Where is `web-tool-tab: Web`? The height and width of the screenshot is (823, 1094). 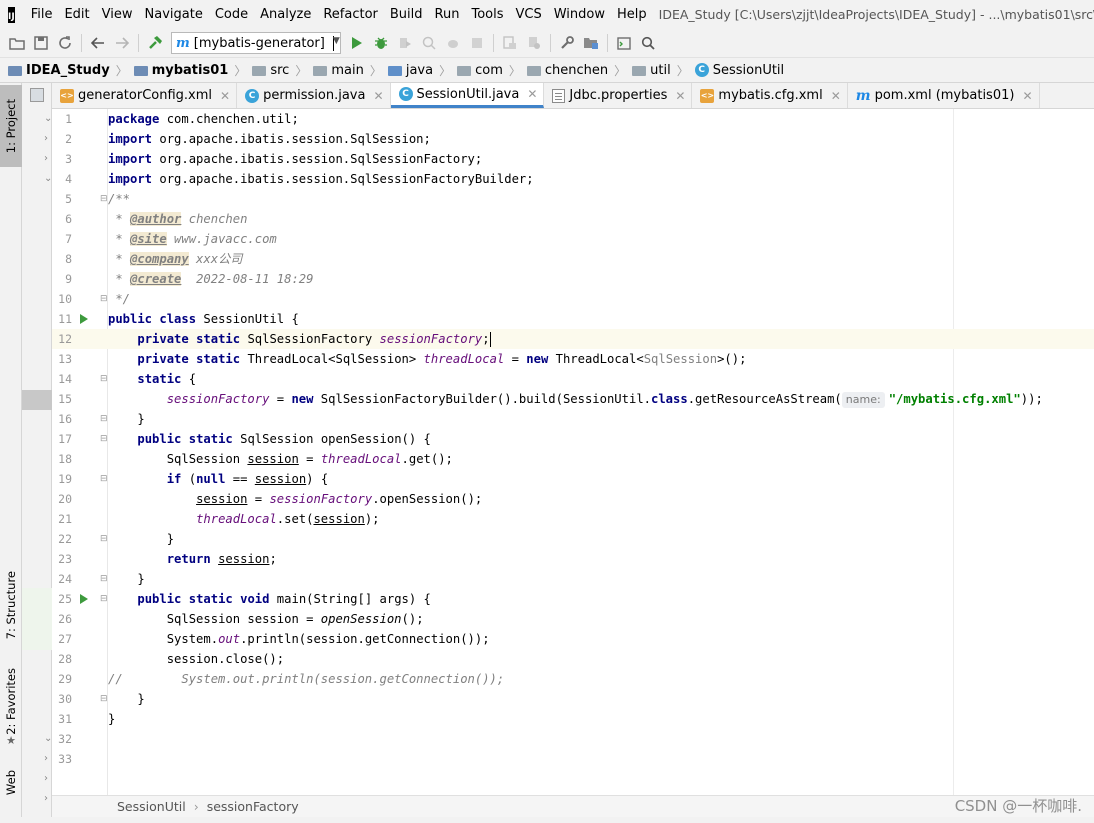 web-tool-tab: Web is located at coordinates (11, 783).